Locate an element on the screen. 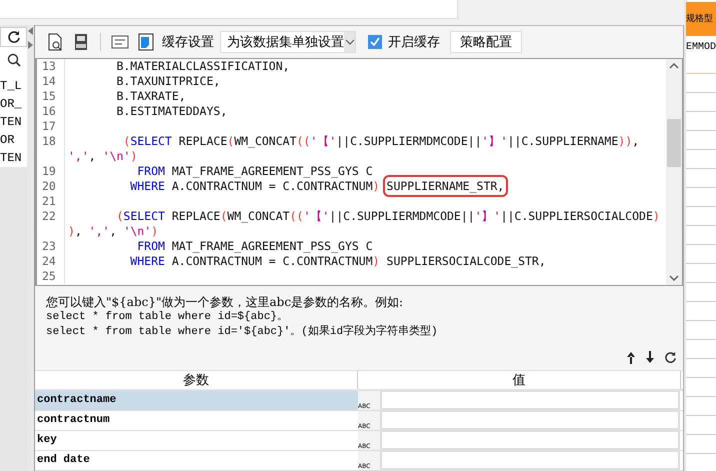 The image size is (716, 471). strategy-config-button: 策略配置 is located at coordinates (486, 41).